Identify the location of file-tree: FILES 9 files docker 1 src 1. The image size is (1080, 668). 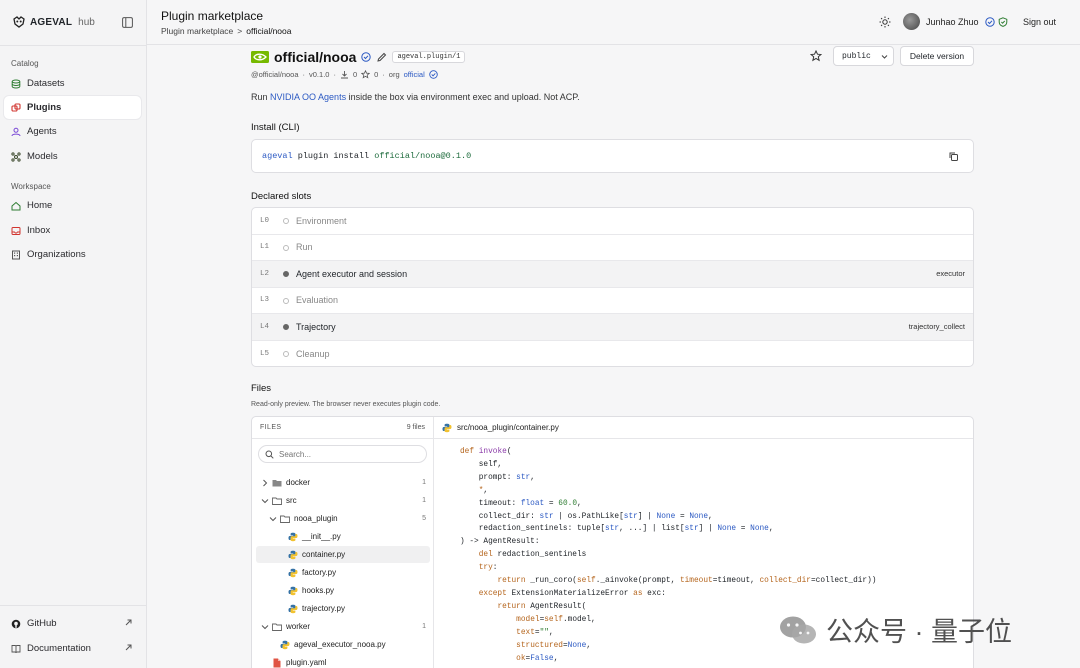
(343, 542).